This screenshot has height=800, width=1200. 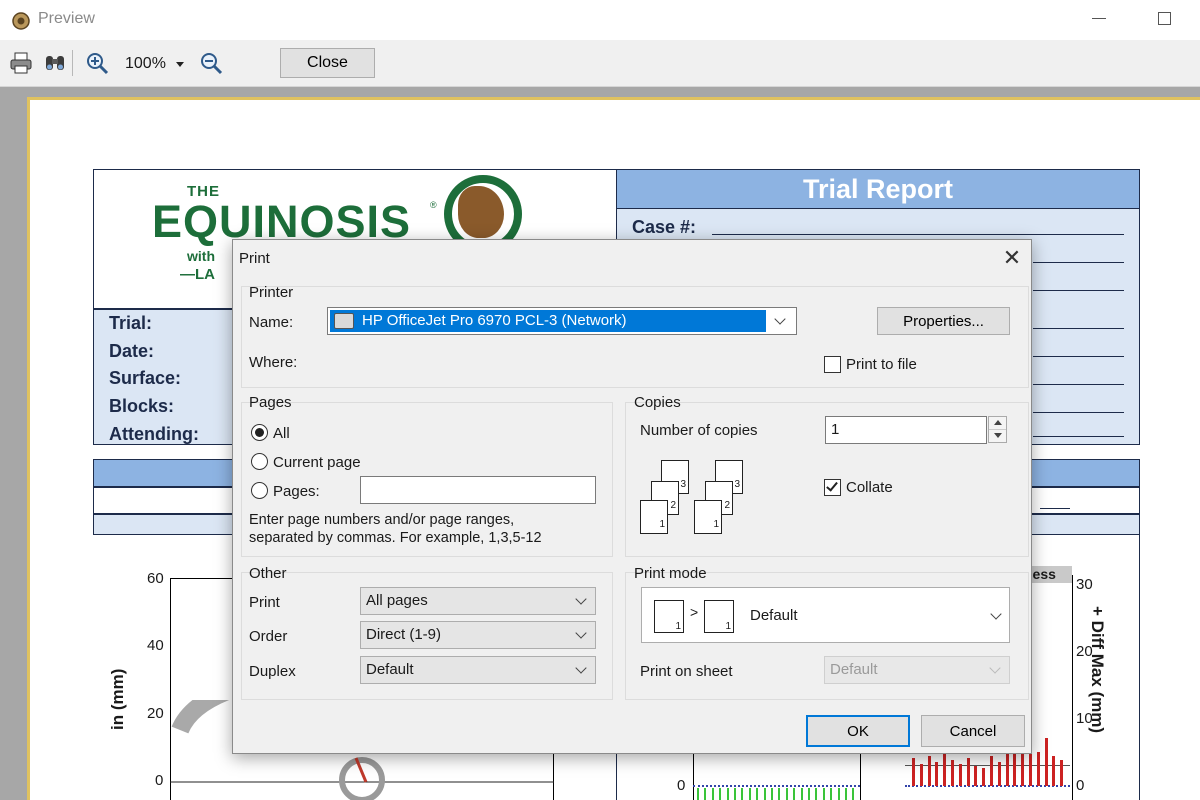 What do you see at coordinates (271, 322) in the screenshot?
I see `printer-name-label: Name:` at bounding box center [271, 322].